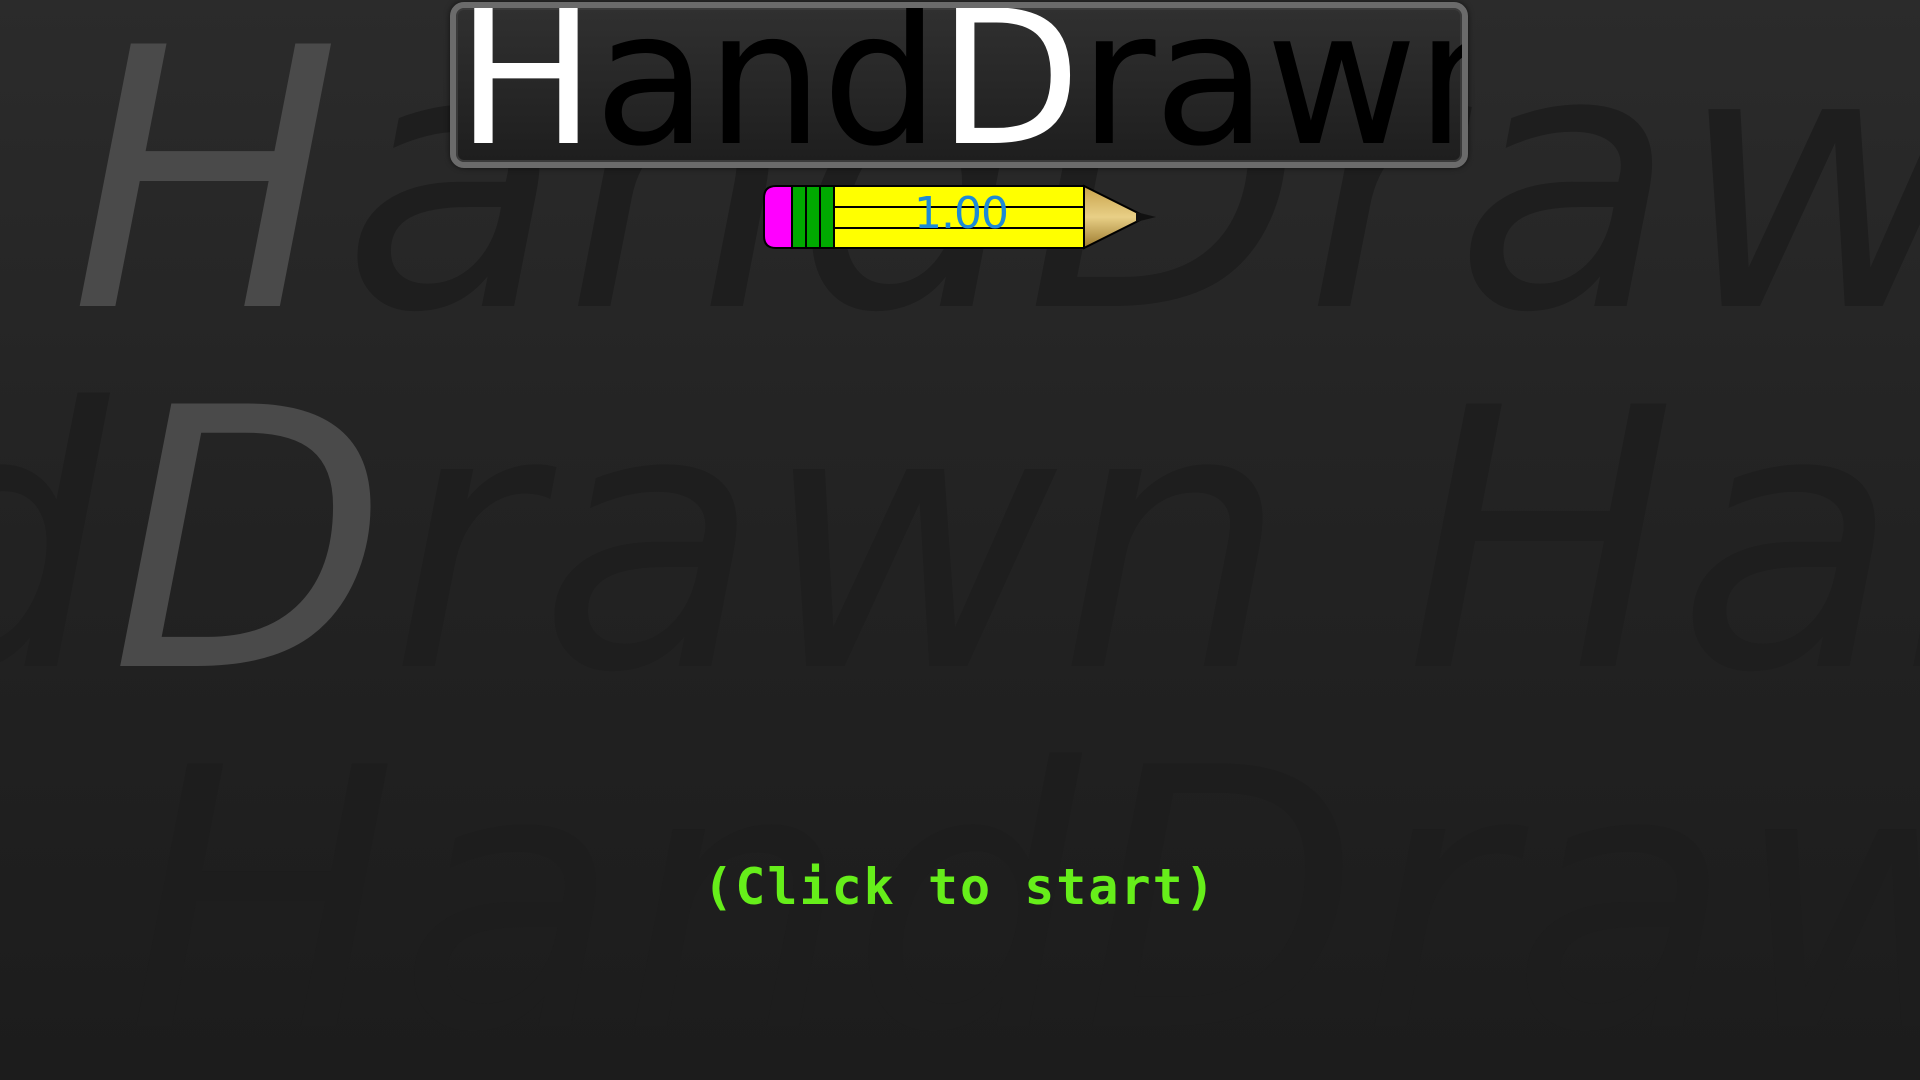 This screenshot has height=1080, width=1920. What do you see at coordinates (961, 213) in the screenshot?
I see `version-number: 1.00` at bounding box center [961, 213].